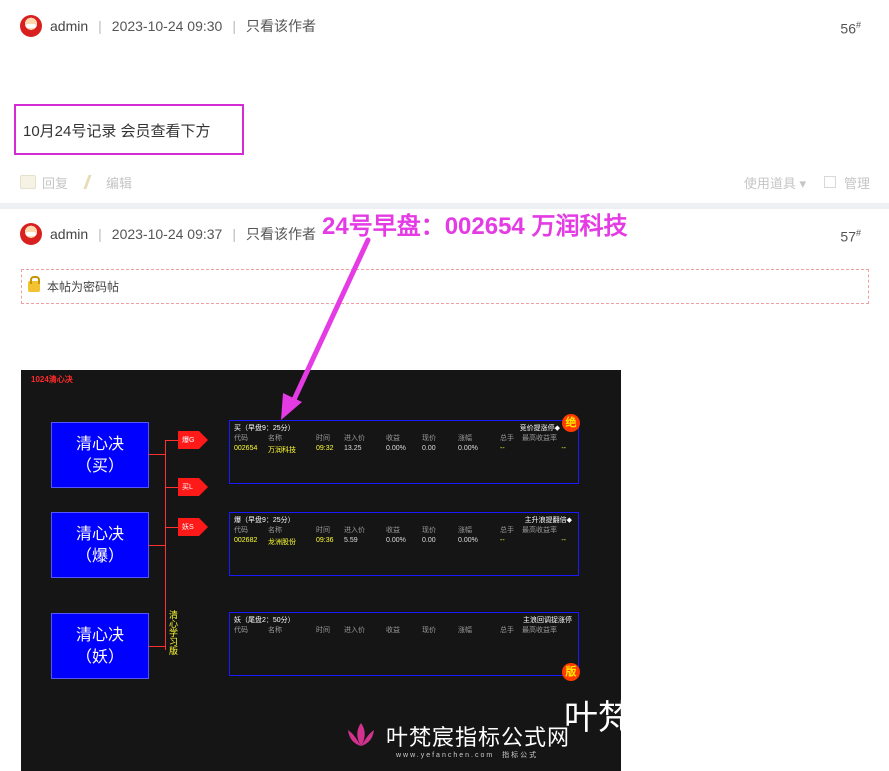  I want to click on watermark-url: www.yefanchen.com 指标公式, so click(467, 755).